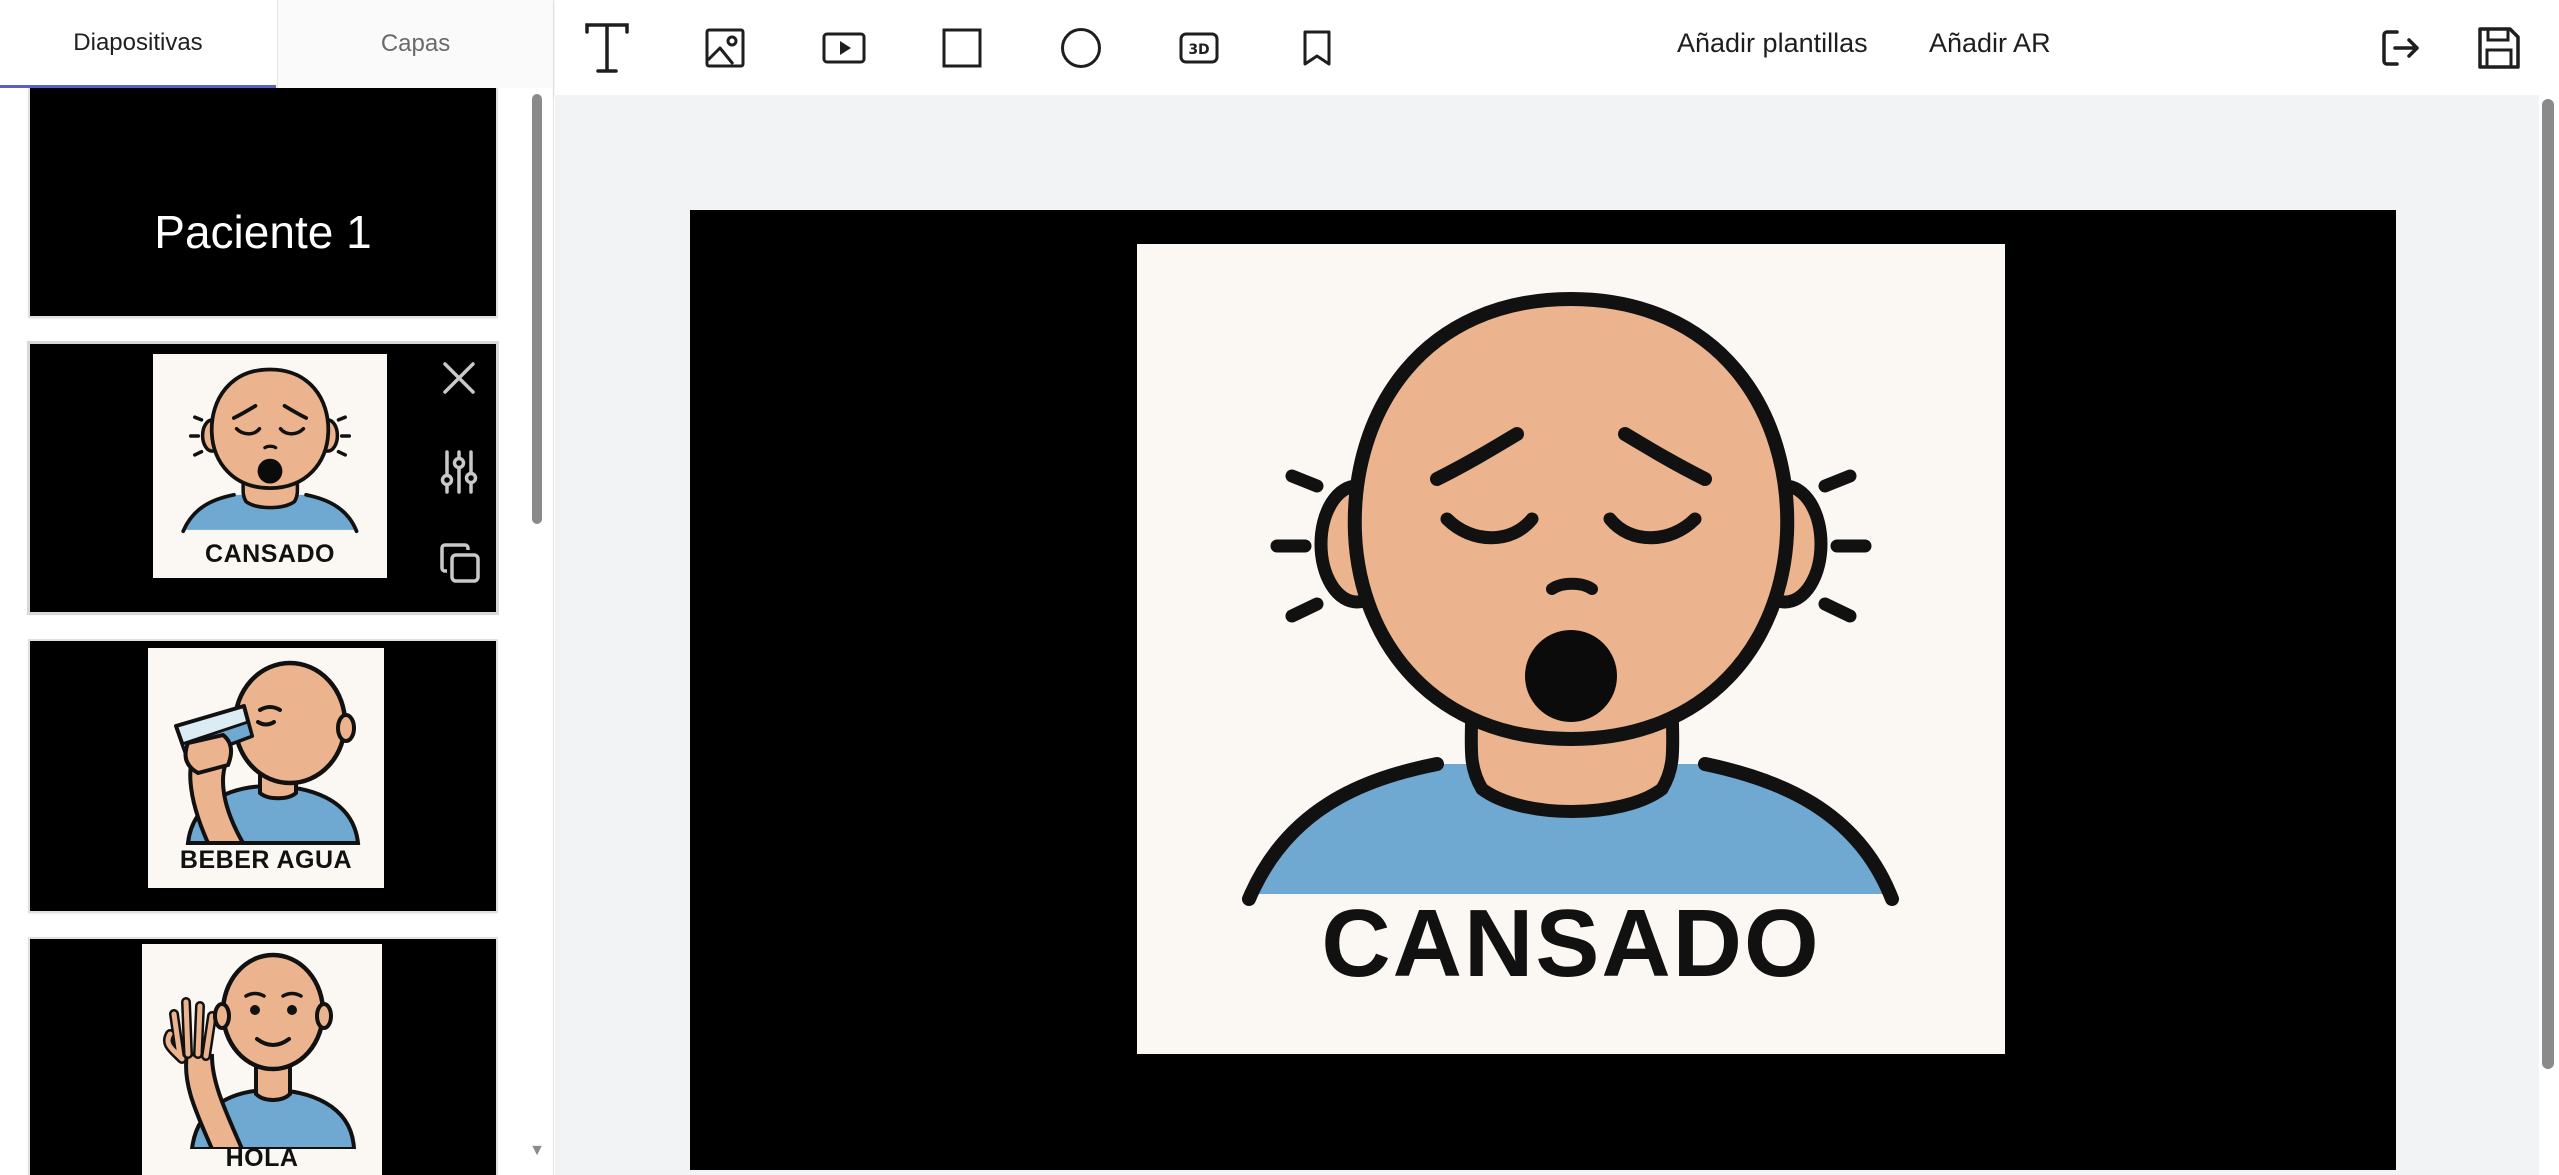 This screenshot has width=2559, height=1175. Describe the element at coordinates (267, 752) in the screenshot. I see `drinking-water-pictogram` at that location.